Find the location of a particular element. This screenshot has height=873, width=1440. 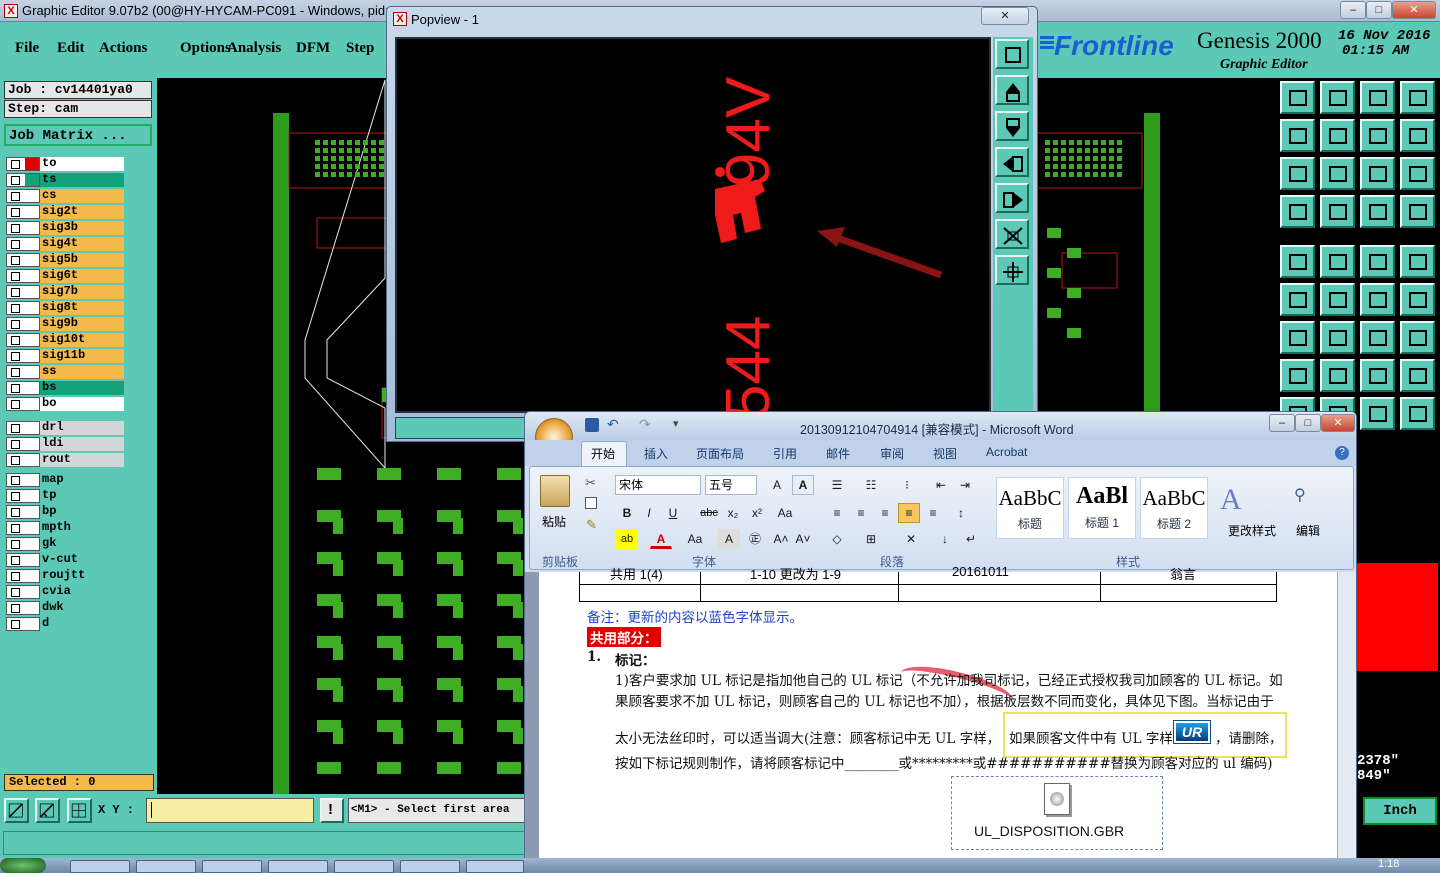

layer-row-gk: gk is located at coordinates (65, 543).